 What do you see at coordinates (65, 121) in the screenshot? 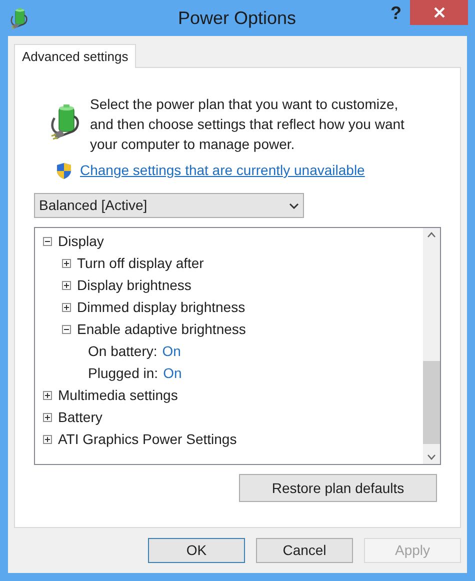
I see `battery-plug-icon` at bounding box center [65, 121].